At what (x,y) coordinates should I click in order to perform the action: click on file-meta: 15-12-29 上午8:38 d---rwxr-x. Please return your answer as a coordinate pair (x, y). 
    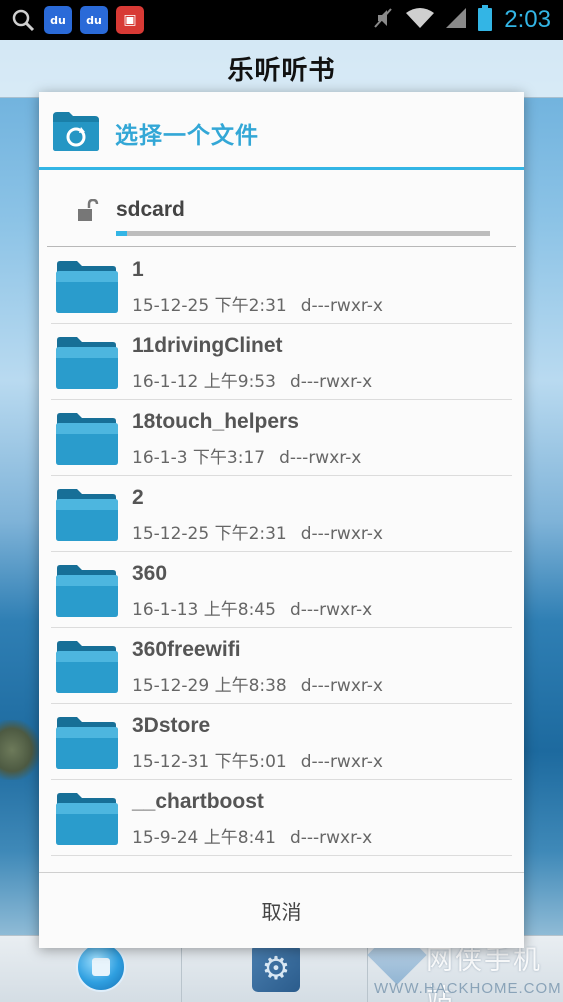
    Looking at the image, I should click on (257, 683).